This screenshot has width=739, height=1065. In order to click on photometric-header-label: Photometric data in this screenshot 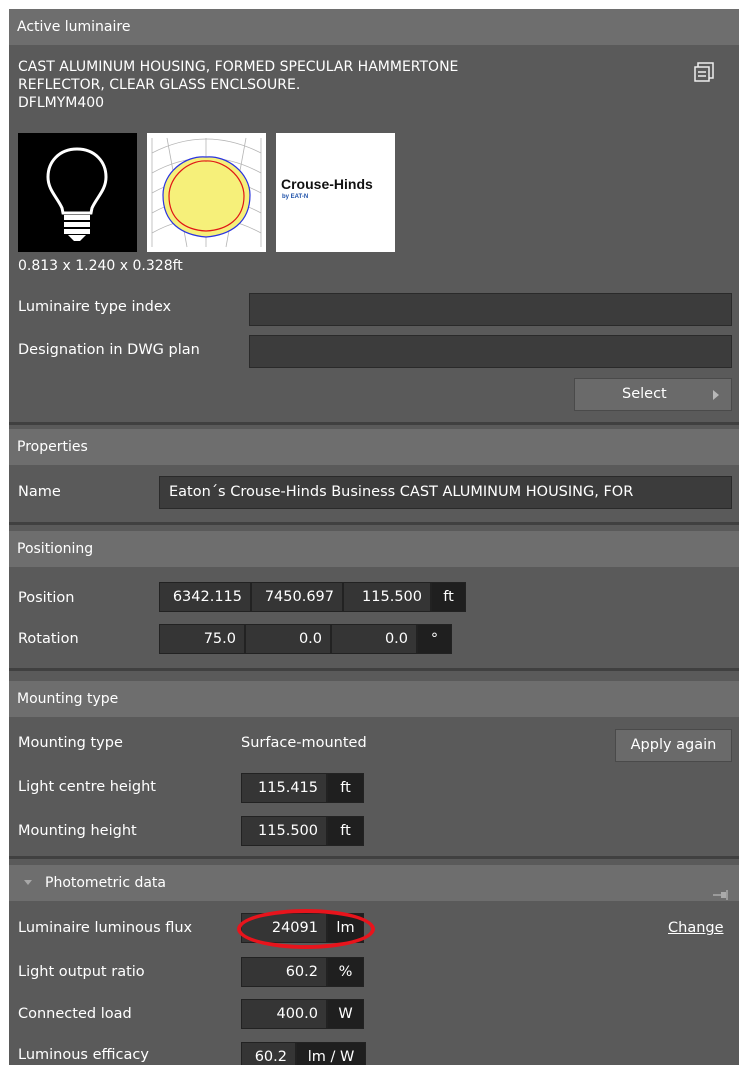, I will do `click(106, 883)`.